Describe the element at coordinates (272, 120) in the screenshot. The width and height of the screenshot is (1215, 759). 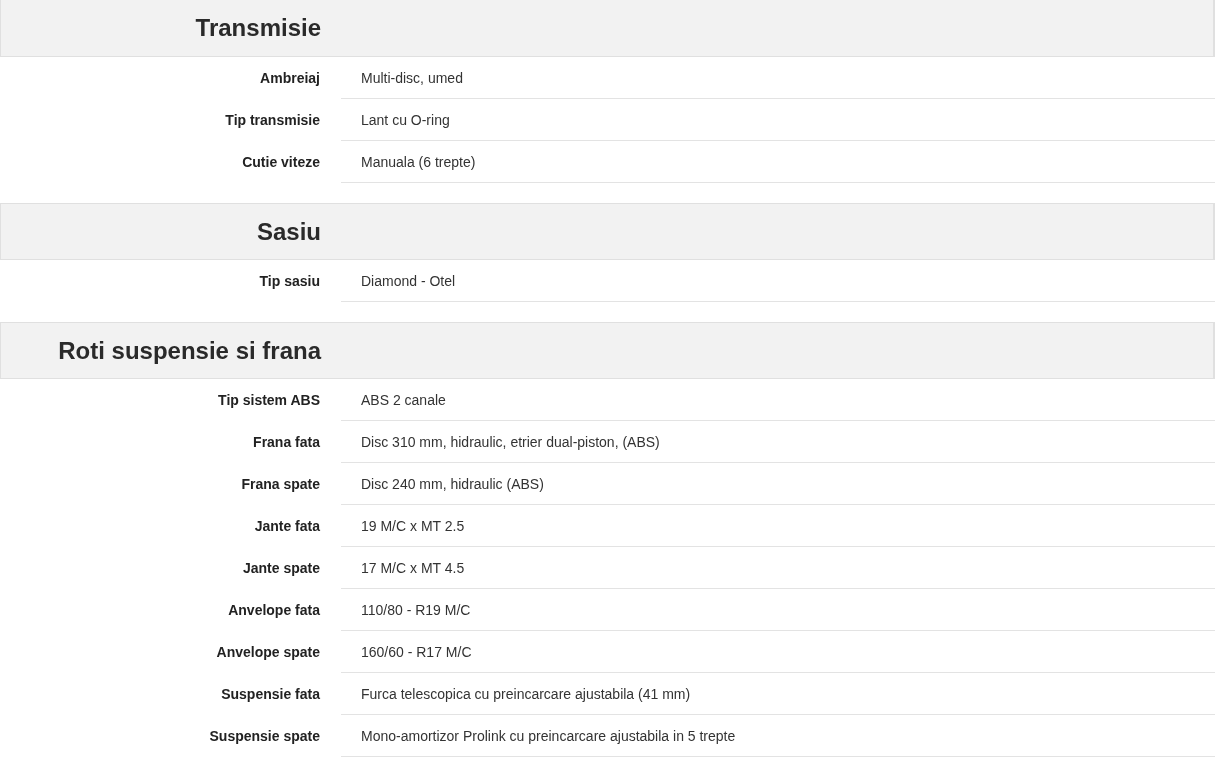
I see `spec-label: Tip transmisie` at that location.